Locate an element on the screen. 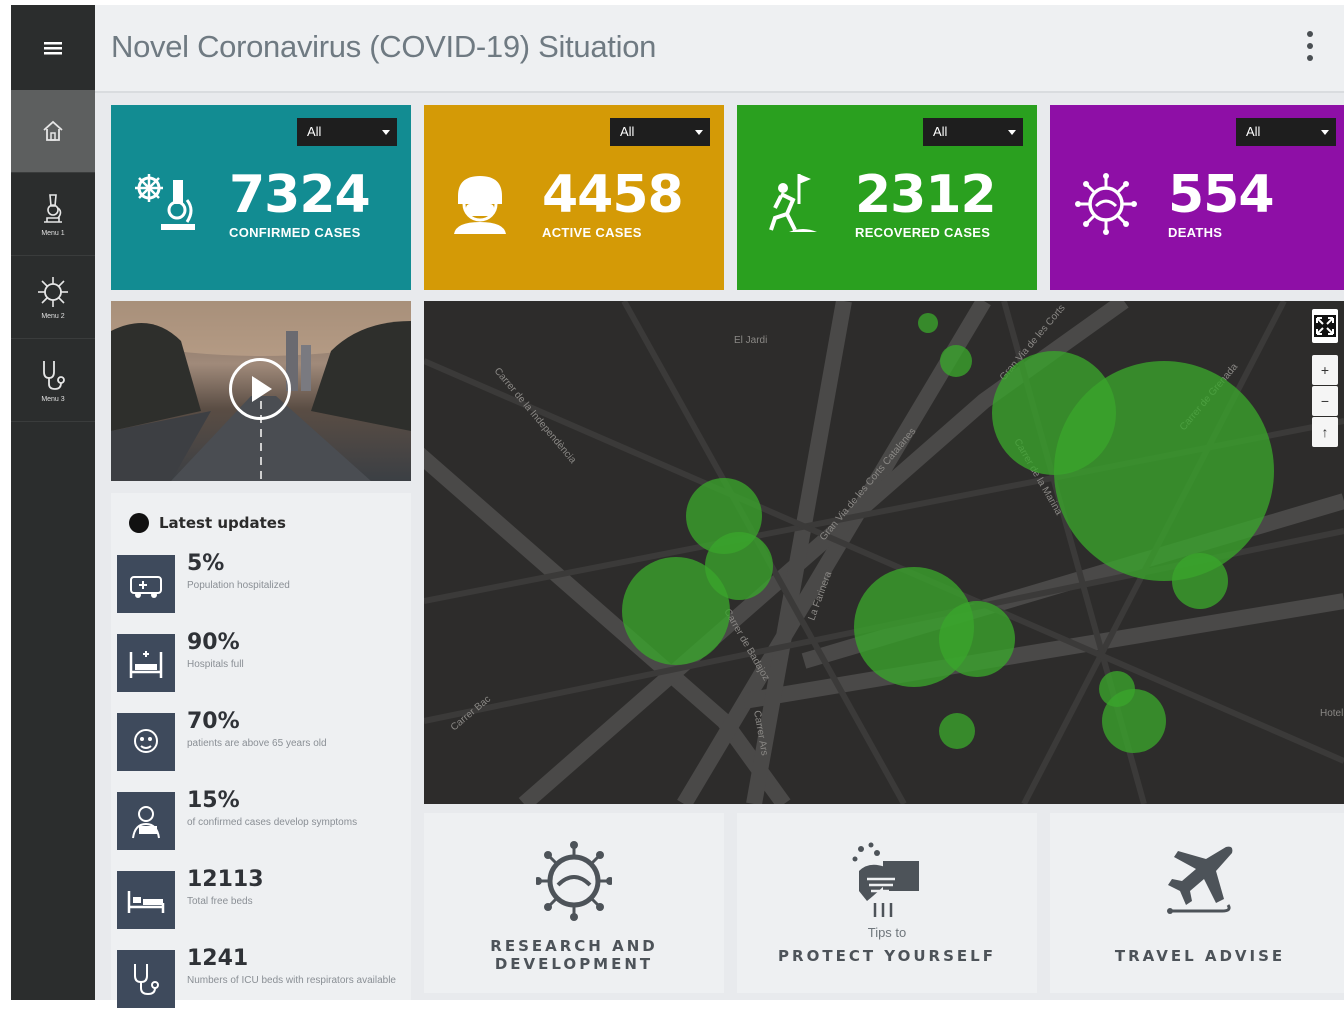 The height and width of the screenshot is (1020, 1344). elderly-face-icon is located at coordinates (146, 741).